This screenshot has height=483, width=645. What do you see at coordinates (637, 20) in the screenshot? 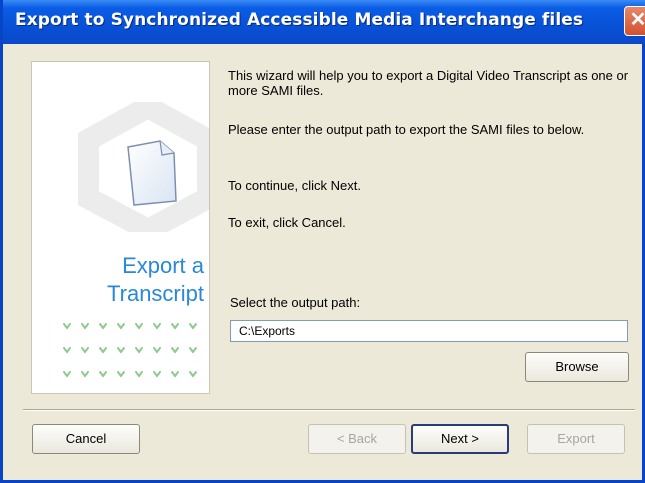
I see `close-icon: ✕` at bounding box center [637, 20].